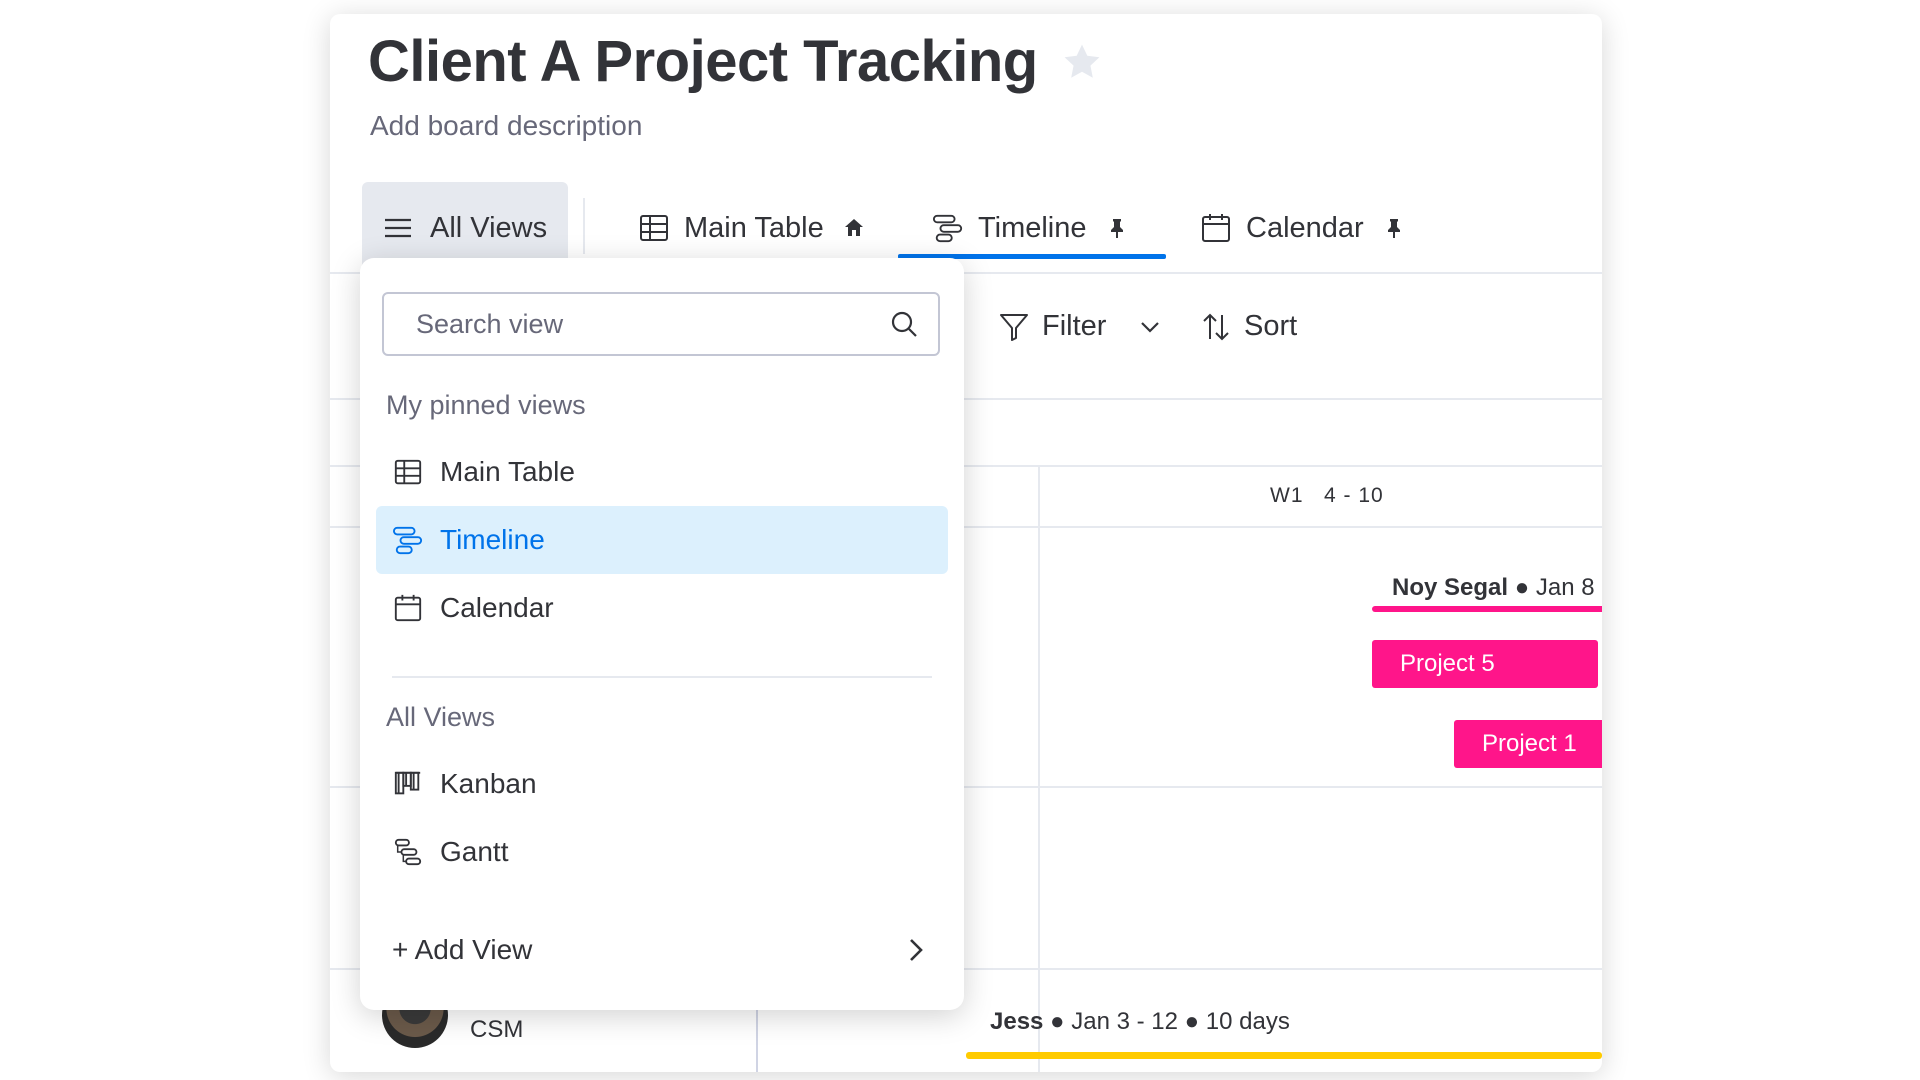 The image size is (1920, 1080). Describe the element at coordinates (703, 61) in the screenshot. I see `board-title: Client A Project Tracking` at that location.